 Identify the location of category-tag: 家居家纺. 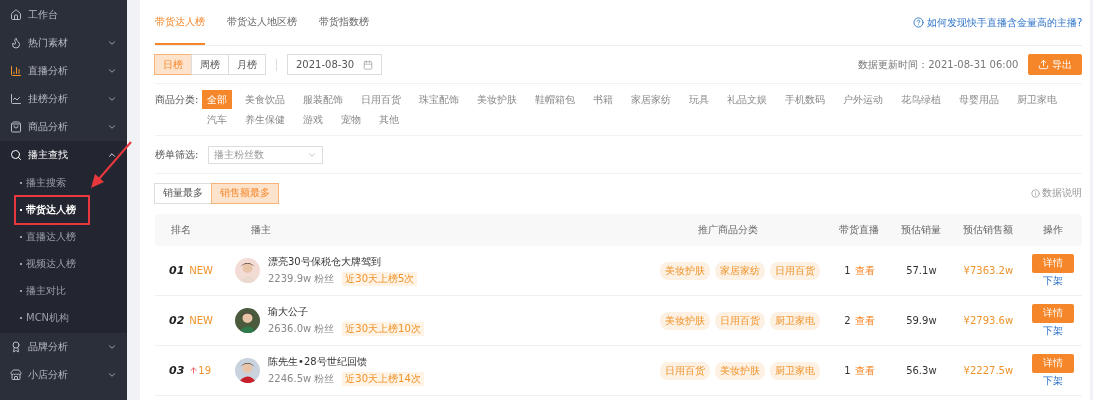
(740, 270).